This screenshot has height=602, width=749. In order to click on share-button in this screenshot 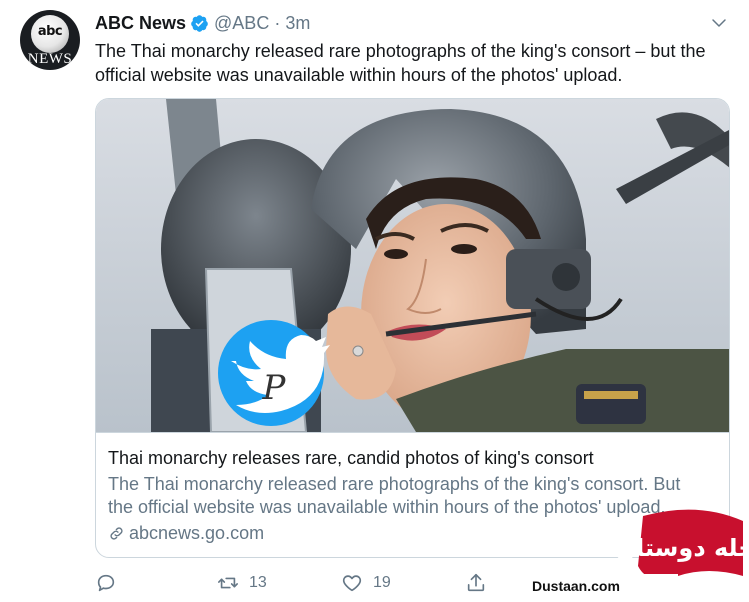, I will do `click(476, 583)`.